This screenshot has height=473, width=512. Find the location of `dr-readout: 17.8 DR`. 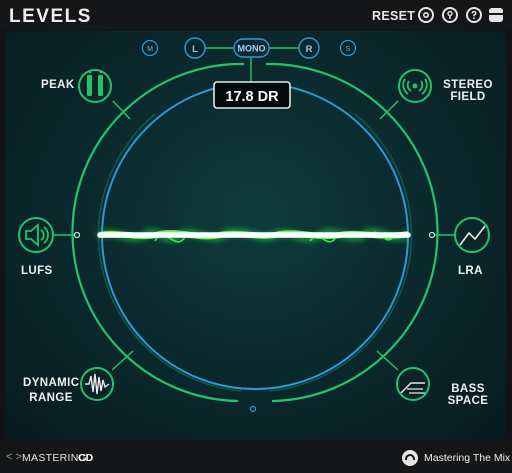

dr-readout: 17.8 DR is located at coordinates (252, 95).